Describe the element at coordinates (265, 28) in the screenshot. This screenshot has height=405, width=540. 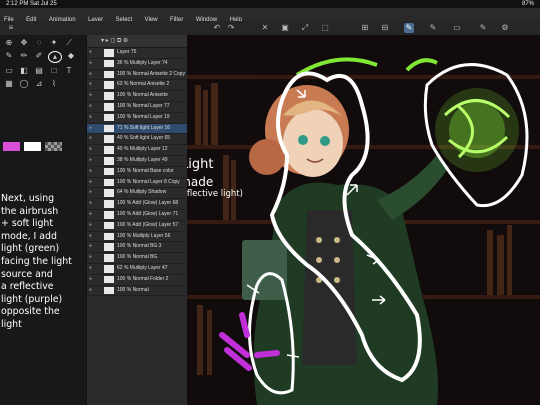
I see `clear-icon: ✕` at that location.